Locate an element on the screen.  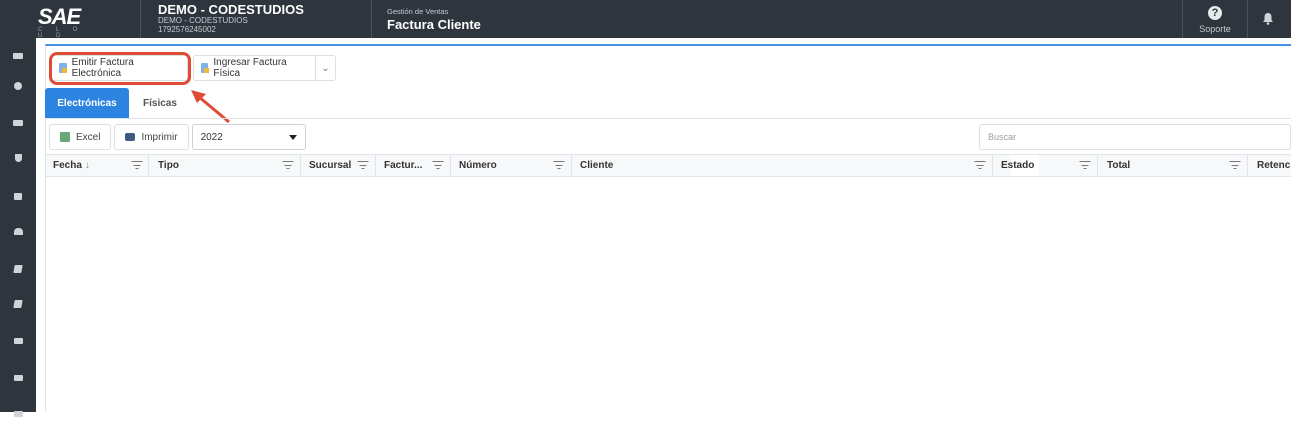
column-header-total: Total is located at coordinates (1118, 165).